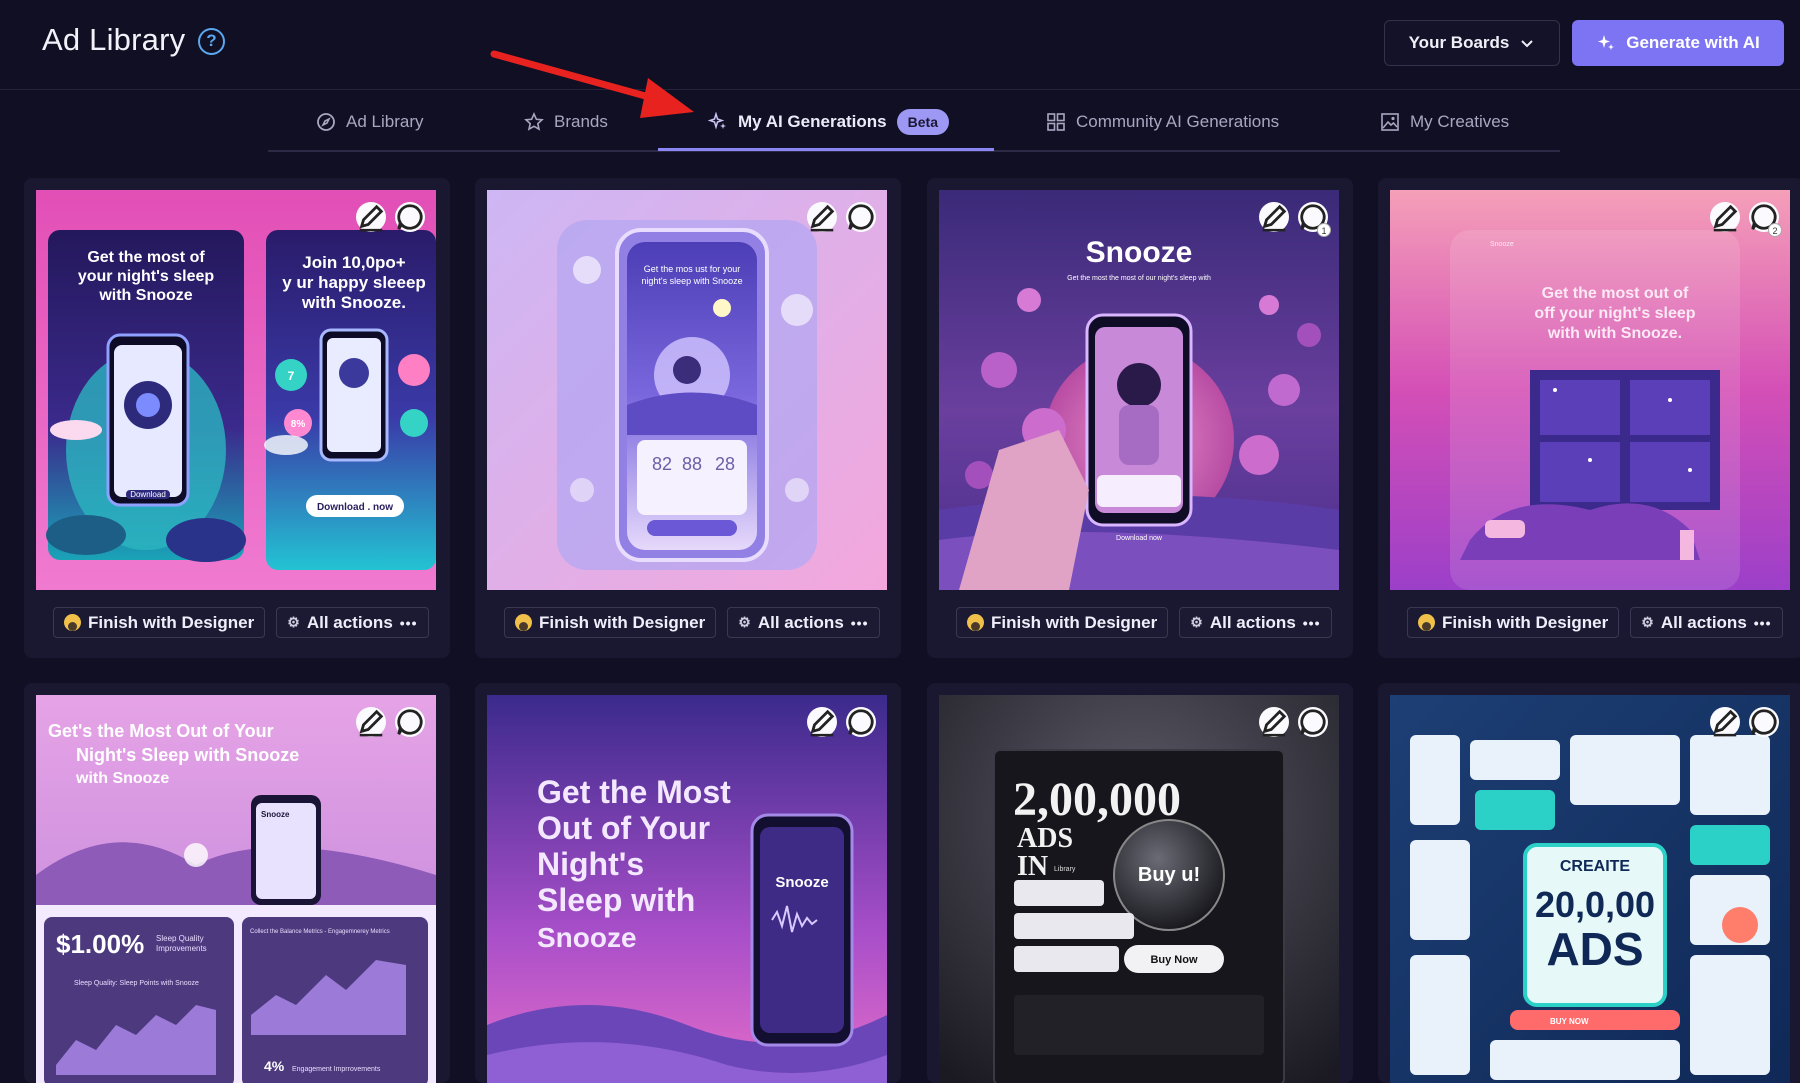 The width and height of the screenshot is (1800, 1083). I want to click on tab-label: Community AI Generations, so click(1178, 121).